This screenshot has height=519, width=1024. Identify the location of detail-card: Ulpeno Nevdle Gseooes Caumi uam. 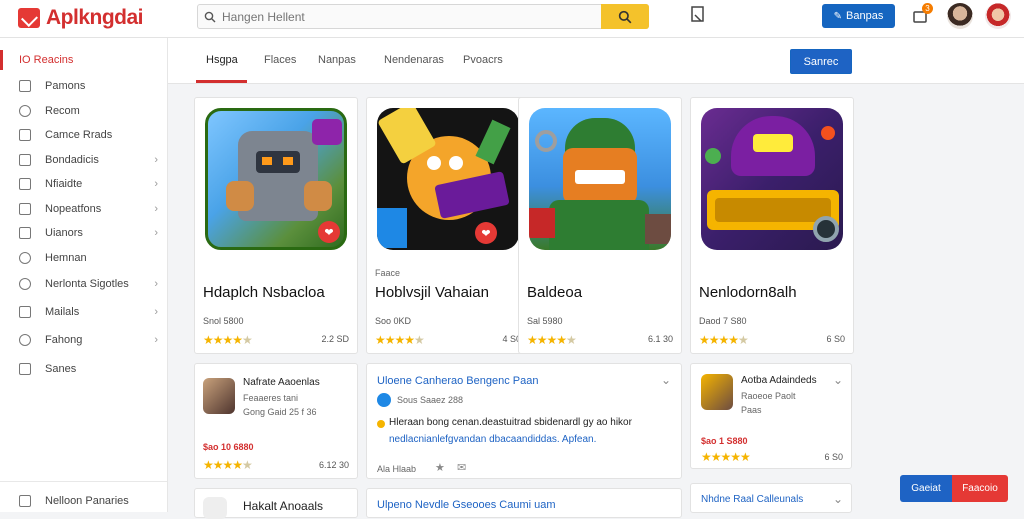
(524, 503).